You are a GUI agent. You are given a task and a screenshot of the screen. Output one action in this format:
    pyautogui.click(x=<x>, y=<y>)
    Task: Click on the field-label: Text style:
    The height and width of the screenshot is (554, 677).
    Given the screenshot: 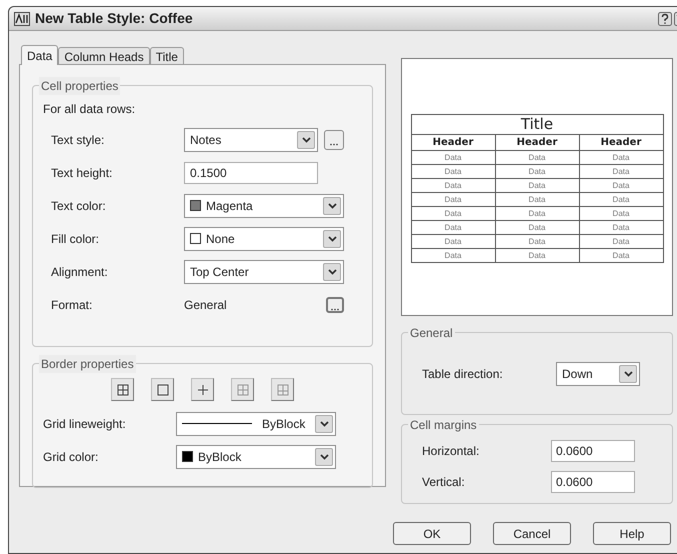 What is the action you would take?
    pyautogui.click(x=78, y=140)
    